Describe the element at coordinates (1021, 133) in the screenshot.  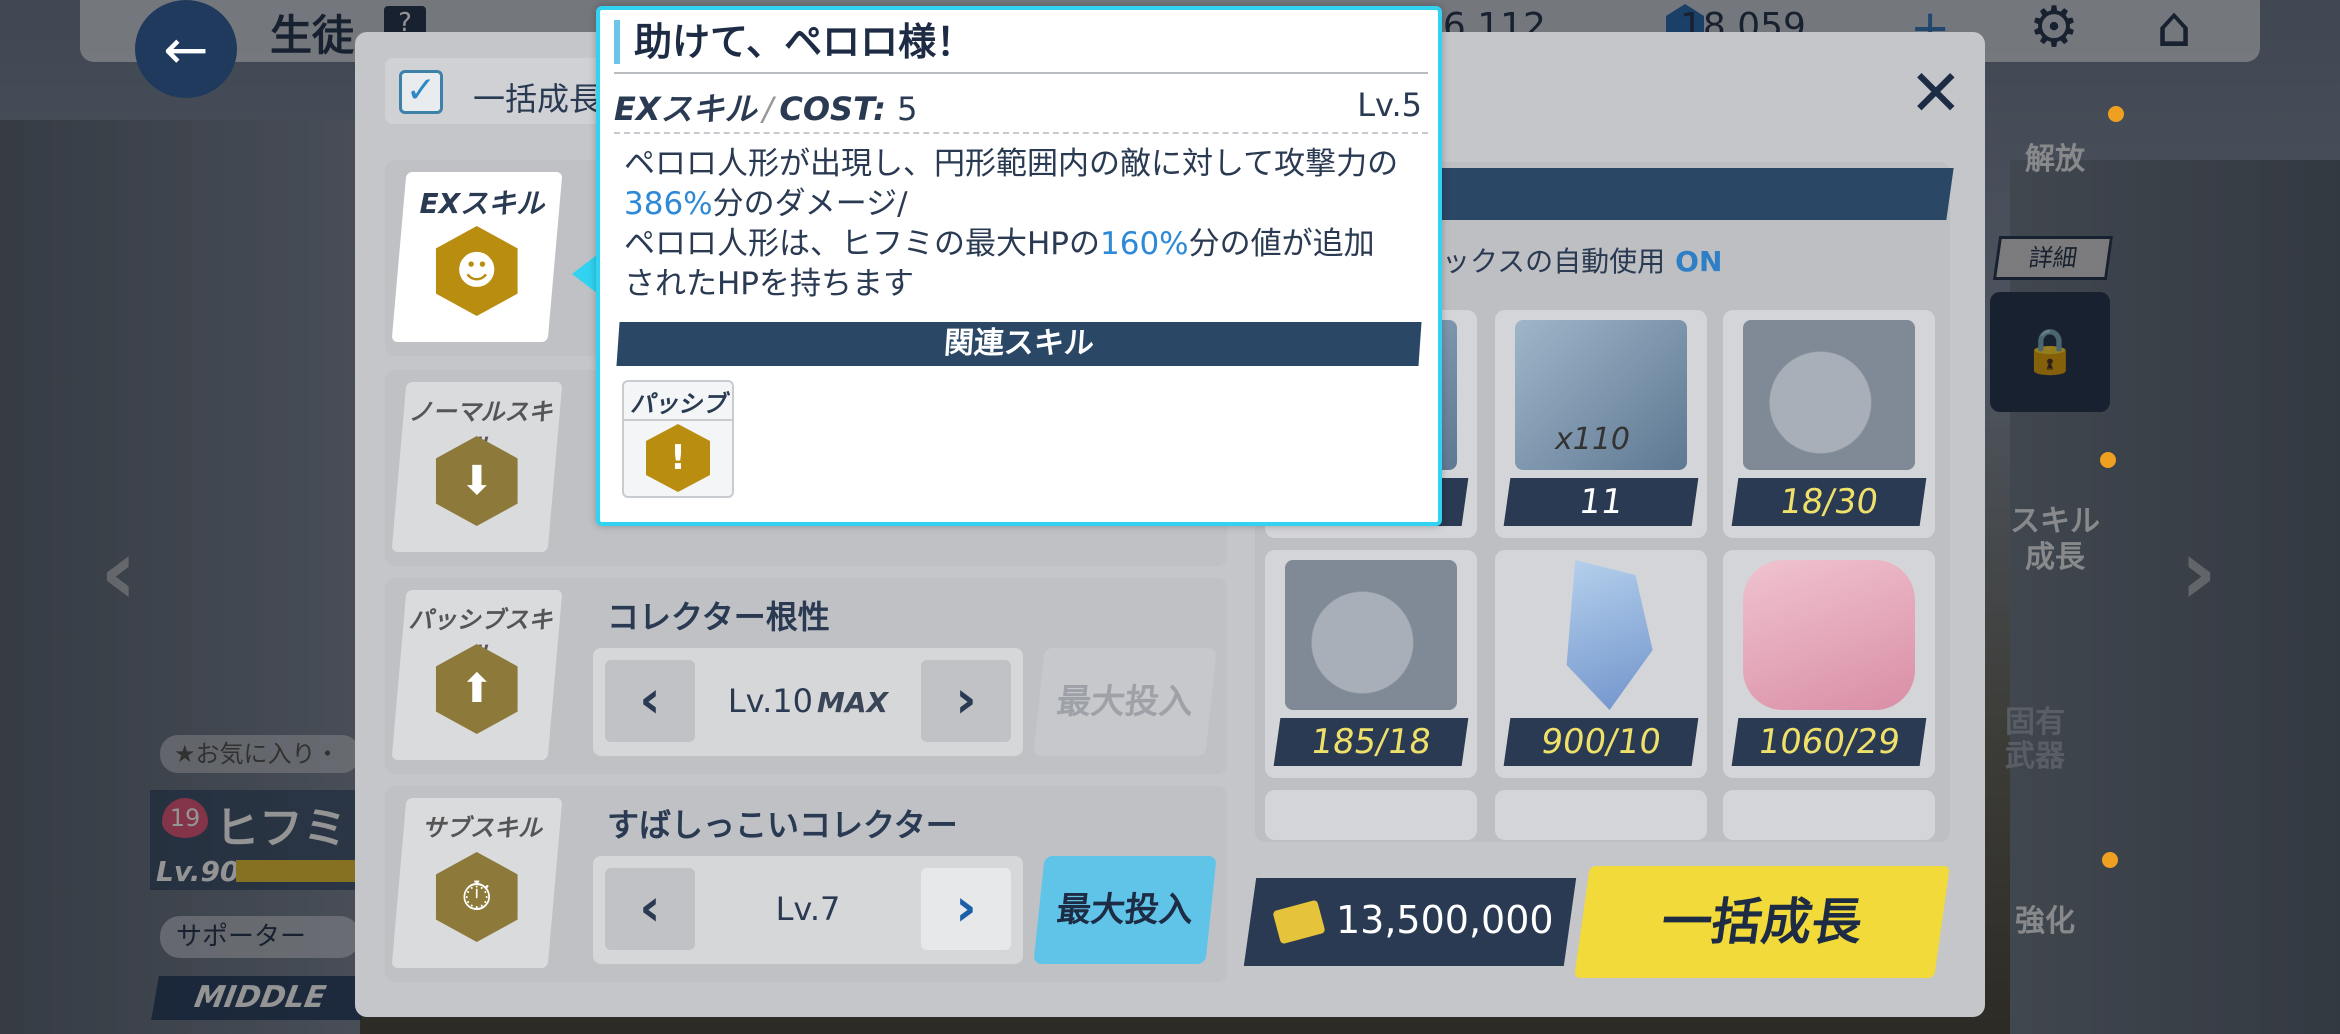
I see `tooltip-dashed-divider` at that location.